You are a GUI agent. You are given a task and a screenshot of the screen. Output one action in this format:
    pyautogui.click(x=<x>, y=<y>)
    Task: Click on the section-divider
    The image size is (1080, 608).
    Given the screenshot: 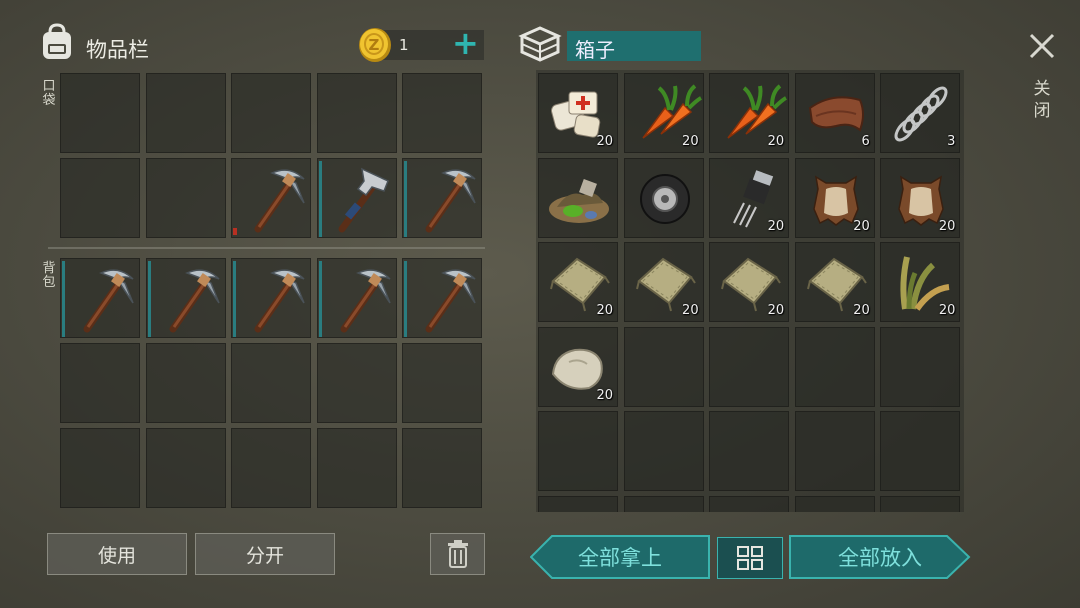 What is the action you would take?
    pyautogui.click(x=266, y=248)
    